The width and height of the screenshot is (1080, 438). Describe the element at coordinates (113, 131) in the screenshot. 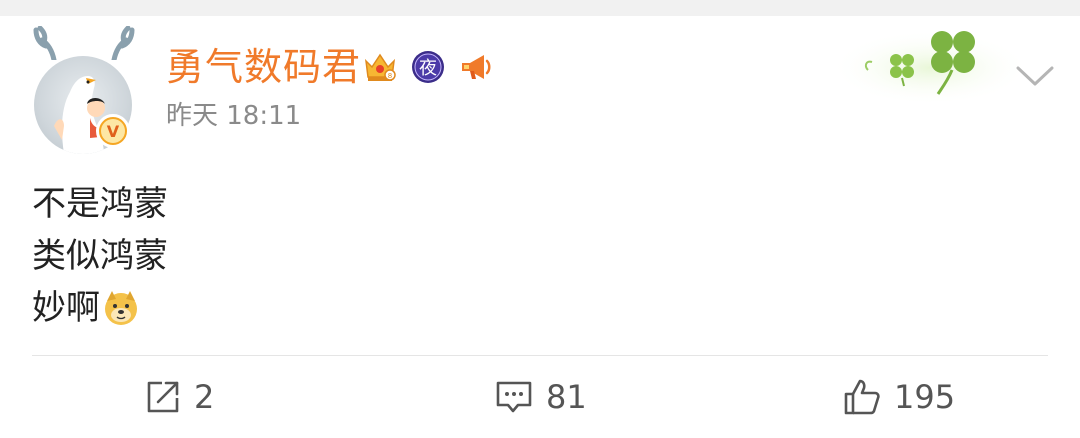

I see `verified-badge-icon: V` at that location.